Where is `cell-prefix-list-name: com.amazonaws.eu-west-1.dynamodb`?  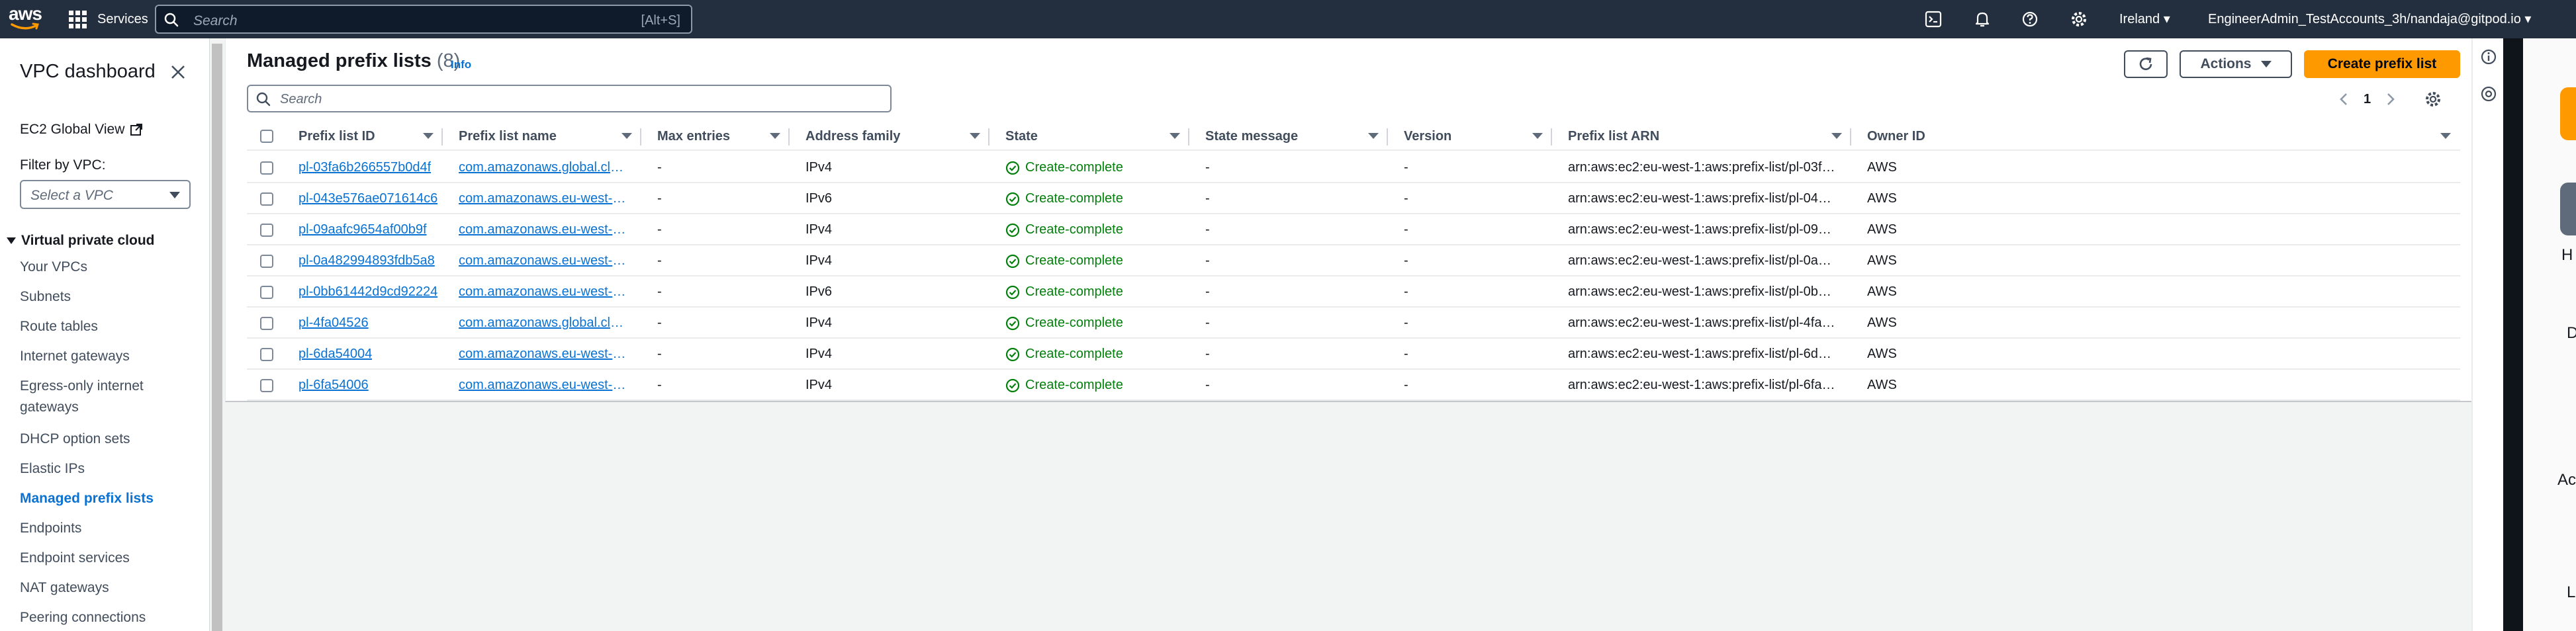
cell-prefix-list-name: com.amazonaws.eu-west-1.dynamodb is located at coordinates (543, 386).